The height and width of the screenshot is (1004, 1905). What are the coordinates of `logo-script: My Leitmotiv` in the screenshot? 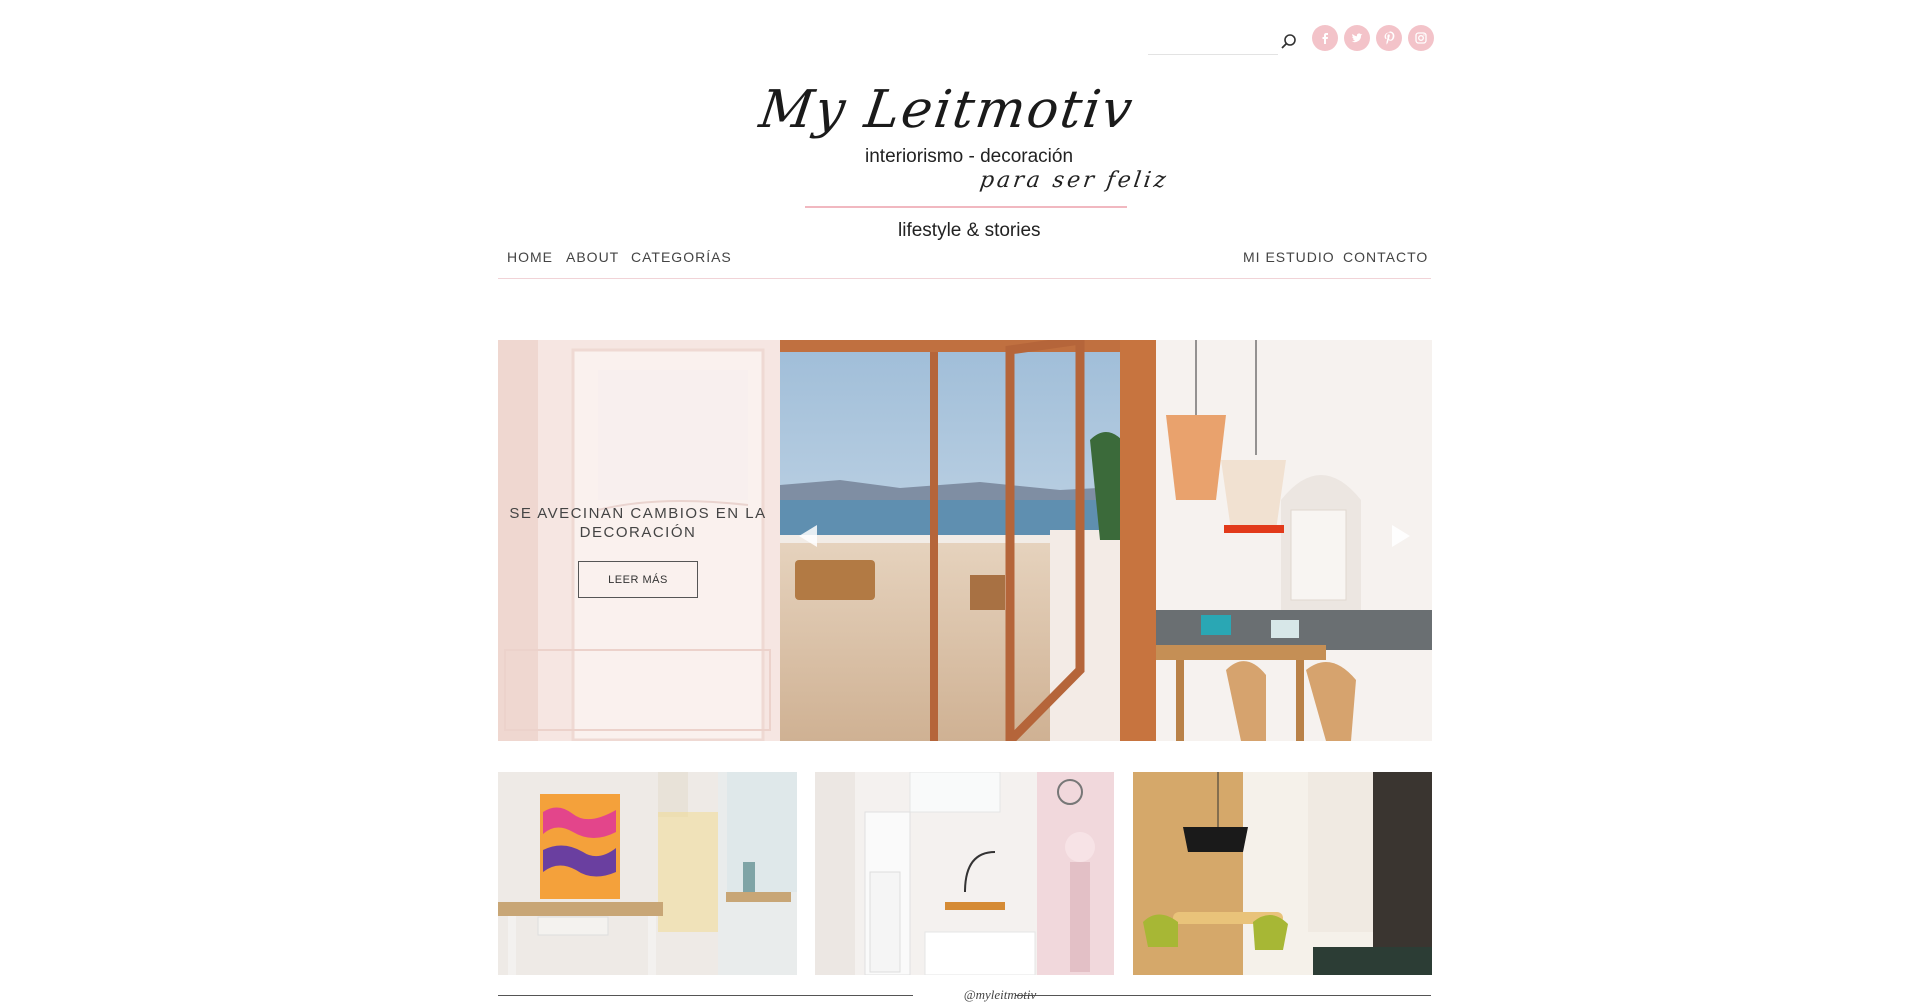 It's located at (946, 110).